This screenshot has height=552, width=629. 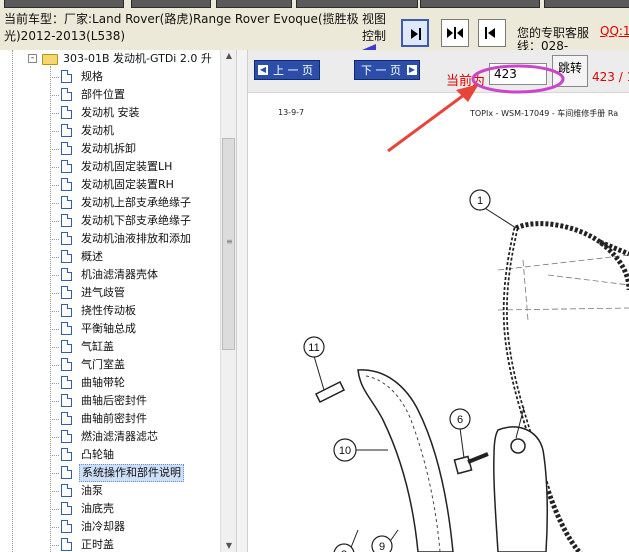 What do you see at coordinates (50, 59) in the screenshot?
I see `folder-icon` at bounding box center [50, 59].